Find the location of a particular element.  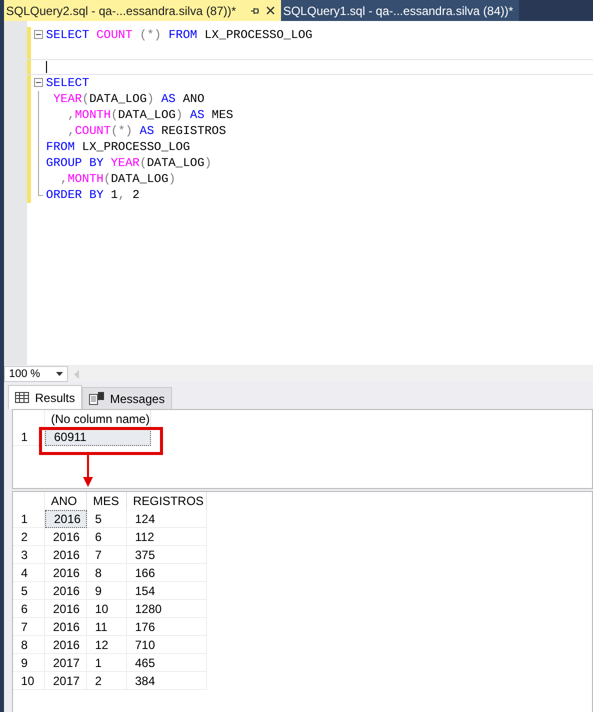

code-line: ORDER BY 1, 2 is located at coordinates (93, 195).